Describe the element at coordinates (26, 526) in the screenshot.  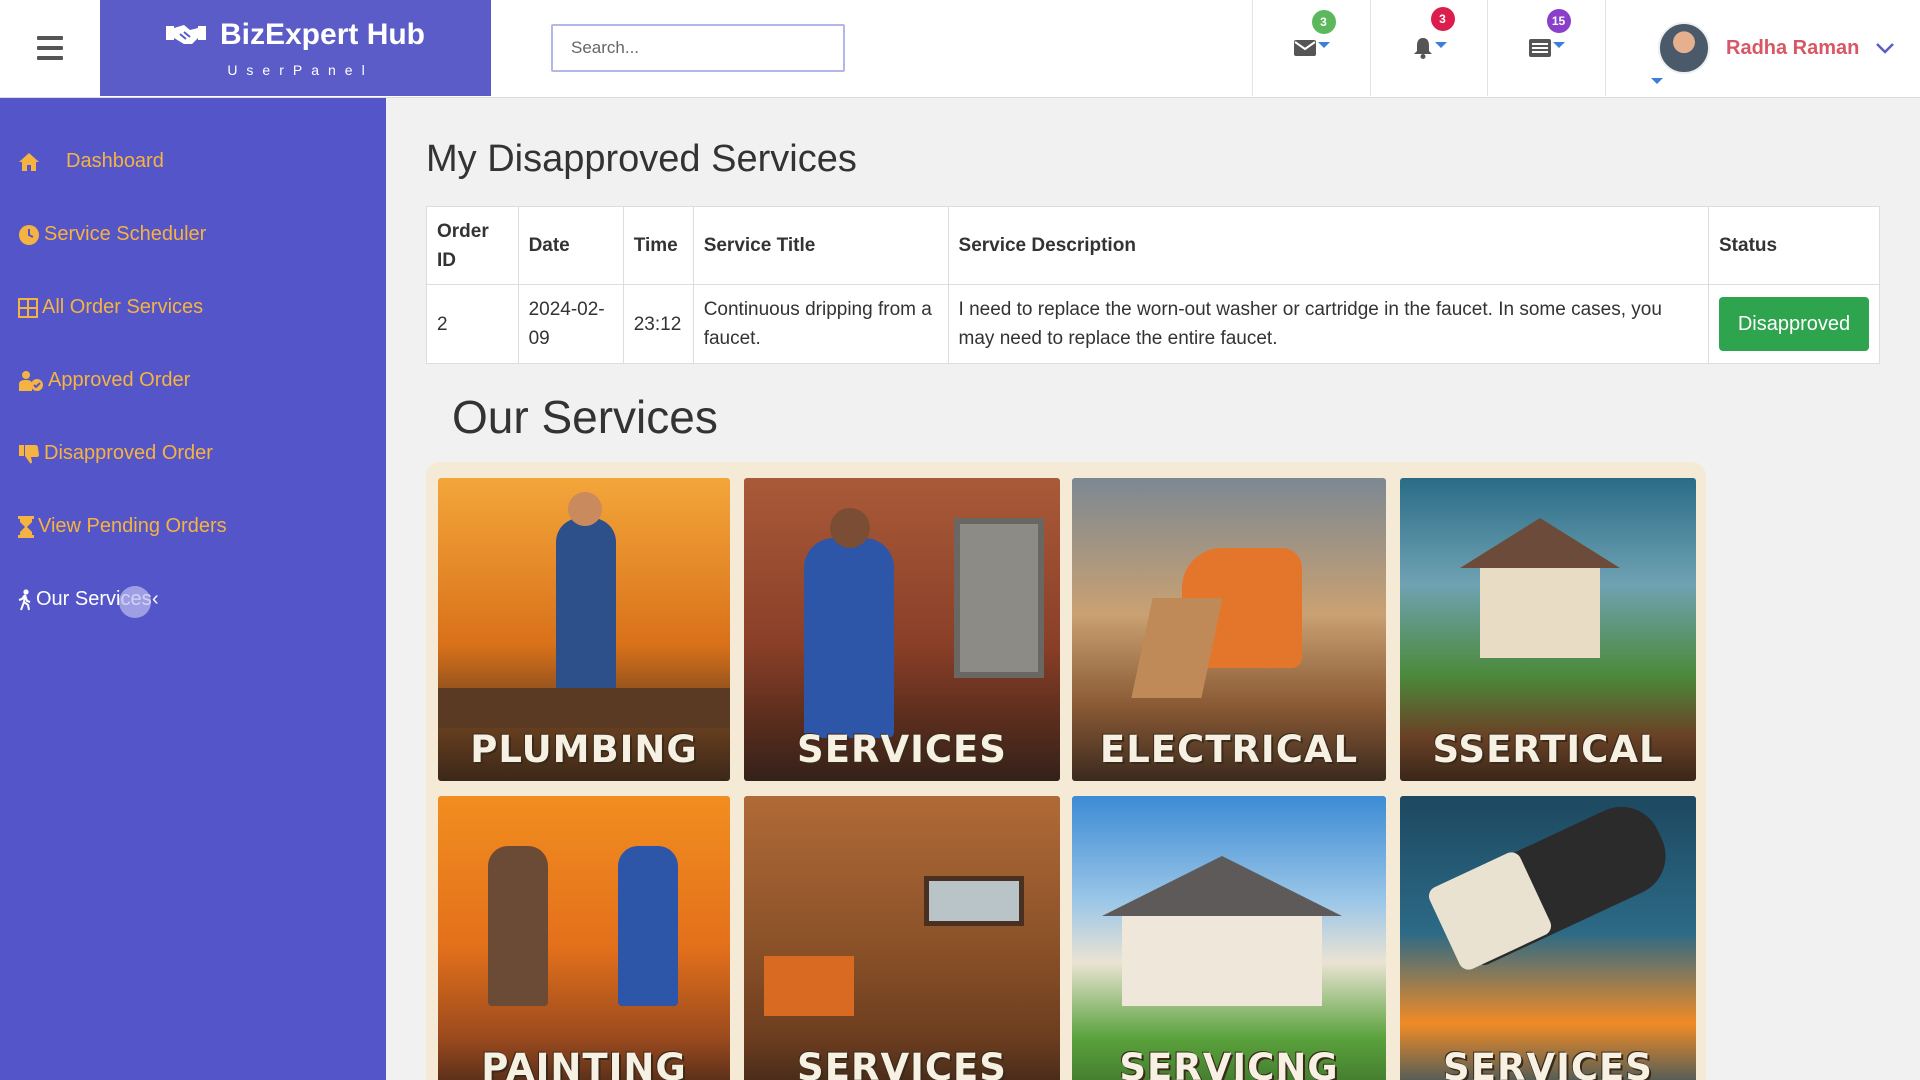
I see `hourglass-icon` at that location.